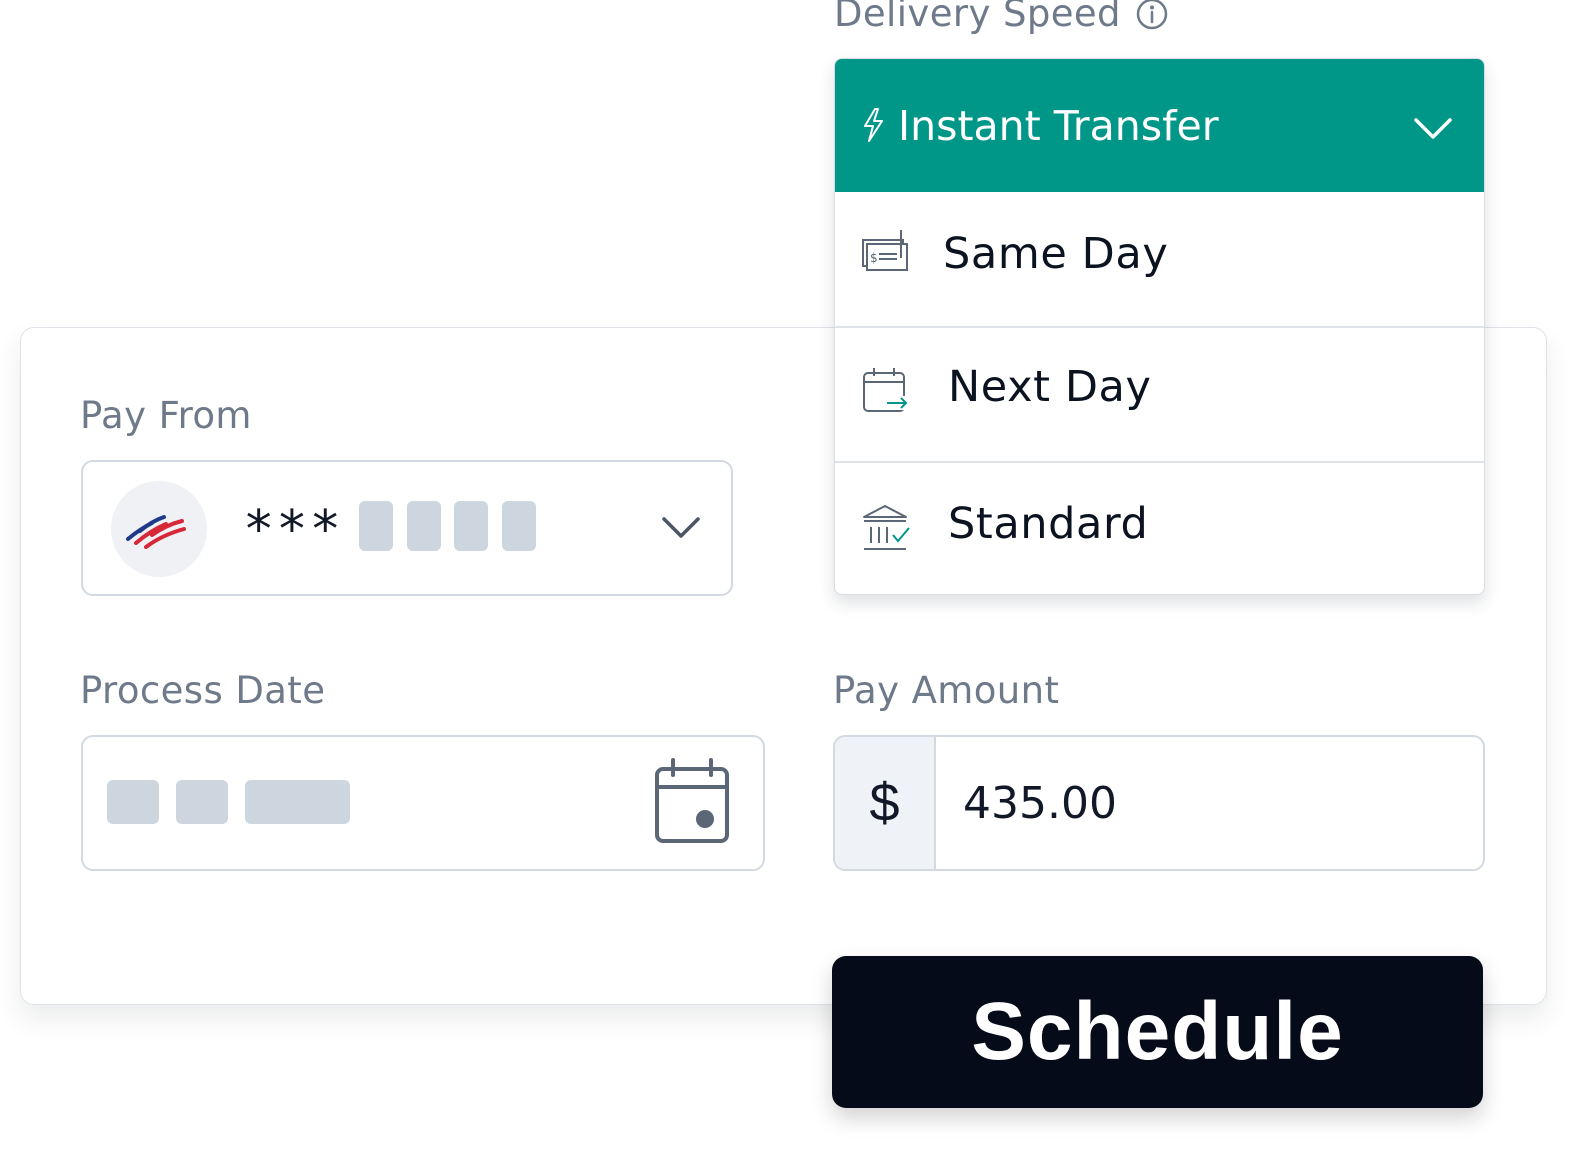  Describe the element at coordinates (166, 415) in the screenshot. I see `pay-from-label: Pay From` at that location.